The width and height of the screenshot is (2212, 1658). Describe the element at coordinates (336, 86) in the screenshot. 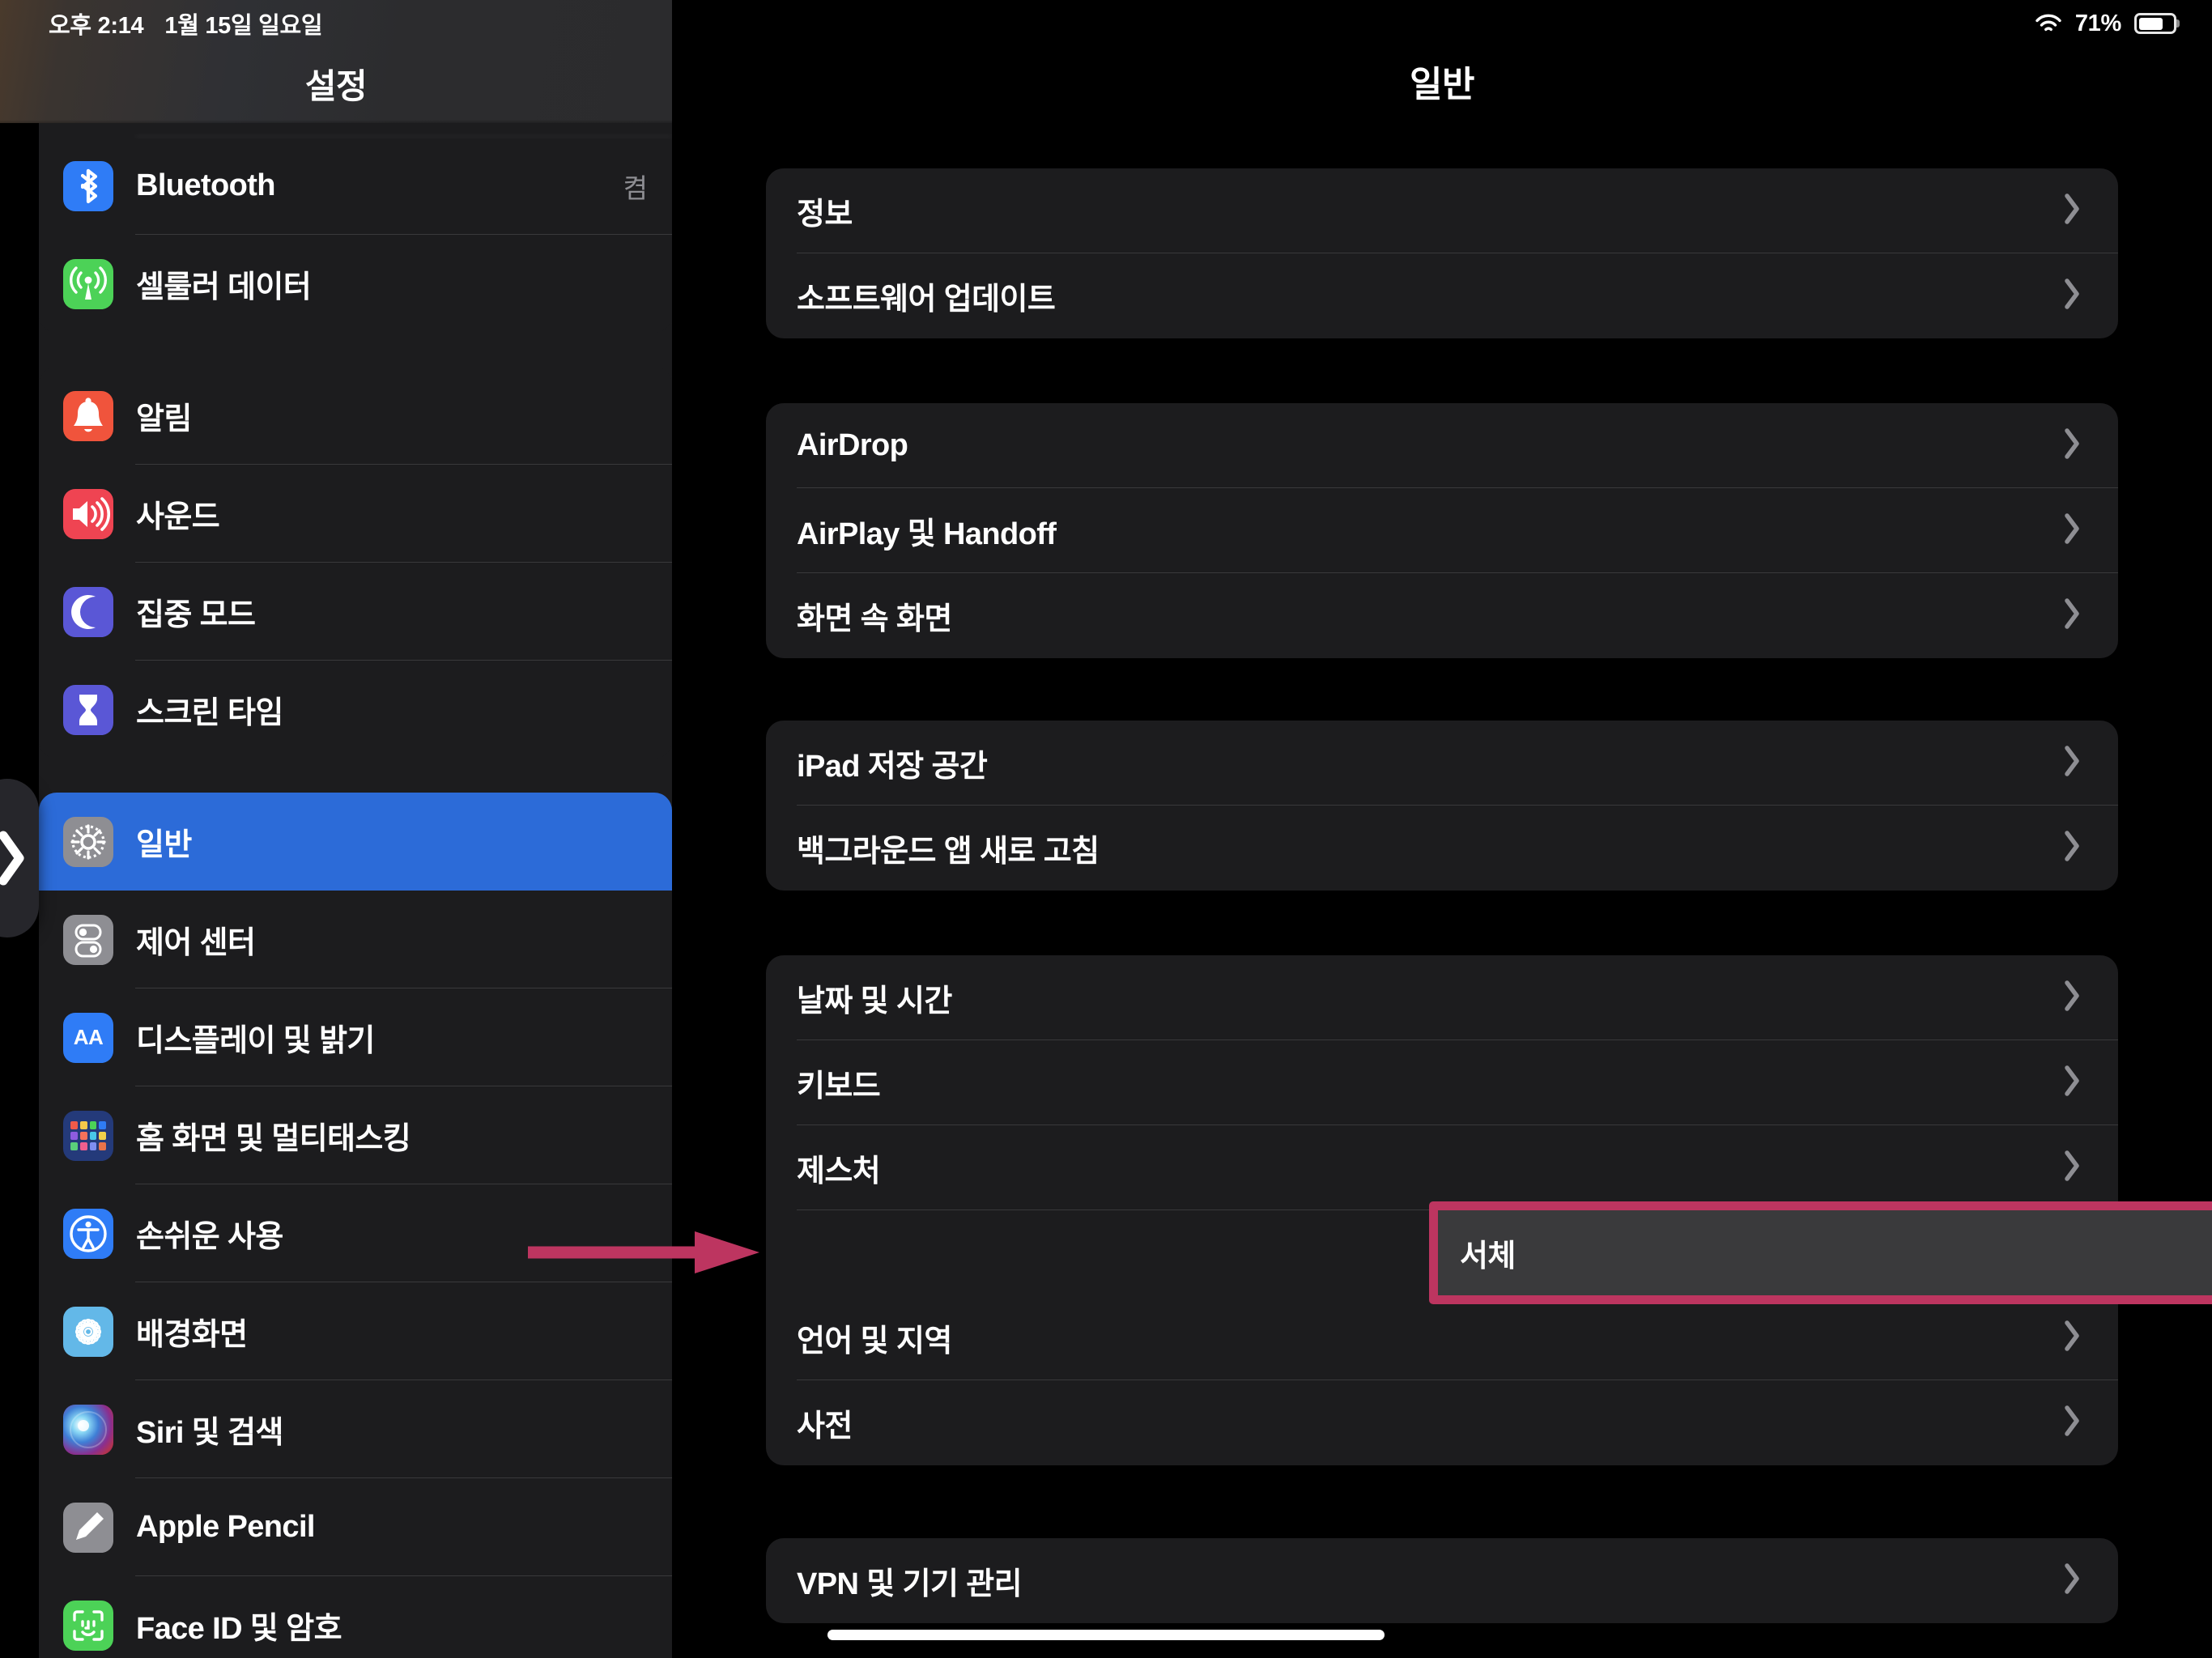

I see `sidebar-title: 설정` at that location.